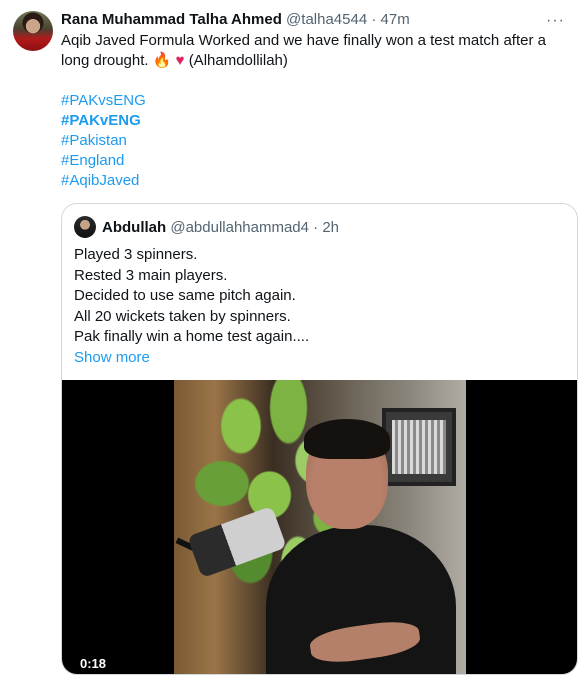 Image resolution: width=585 pixels, height=675 pixels. Describe the element at coordinates (93, 663) in the screenshot. I see `video-duration-badge: 0:18` at that location.